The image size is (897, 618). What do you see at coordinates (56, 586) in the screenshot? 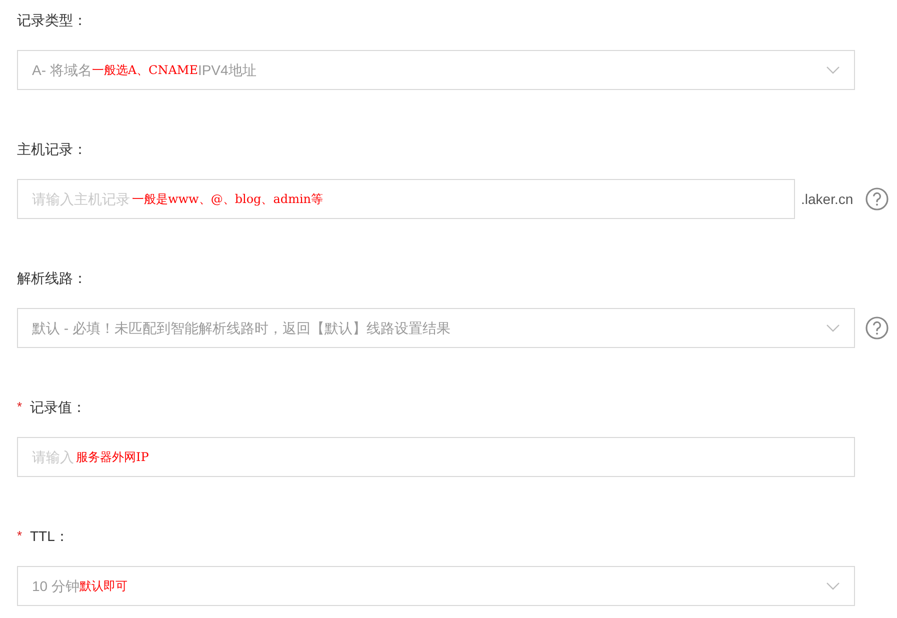
I see `select-value: 10 分钟` at bounding box center [56, 586].